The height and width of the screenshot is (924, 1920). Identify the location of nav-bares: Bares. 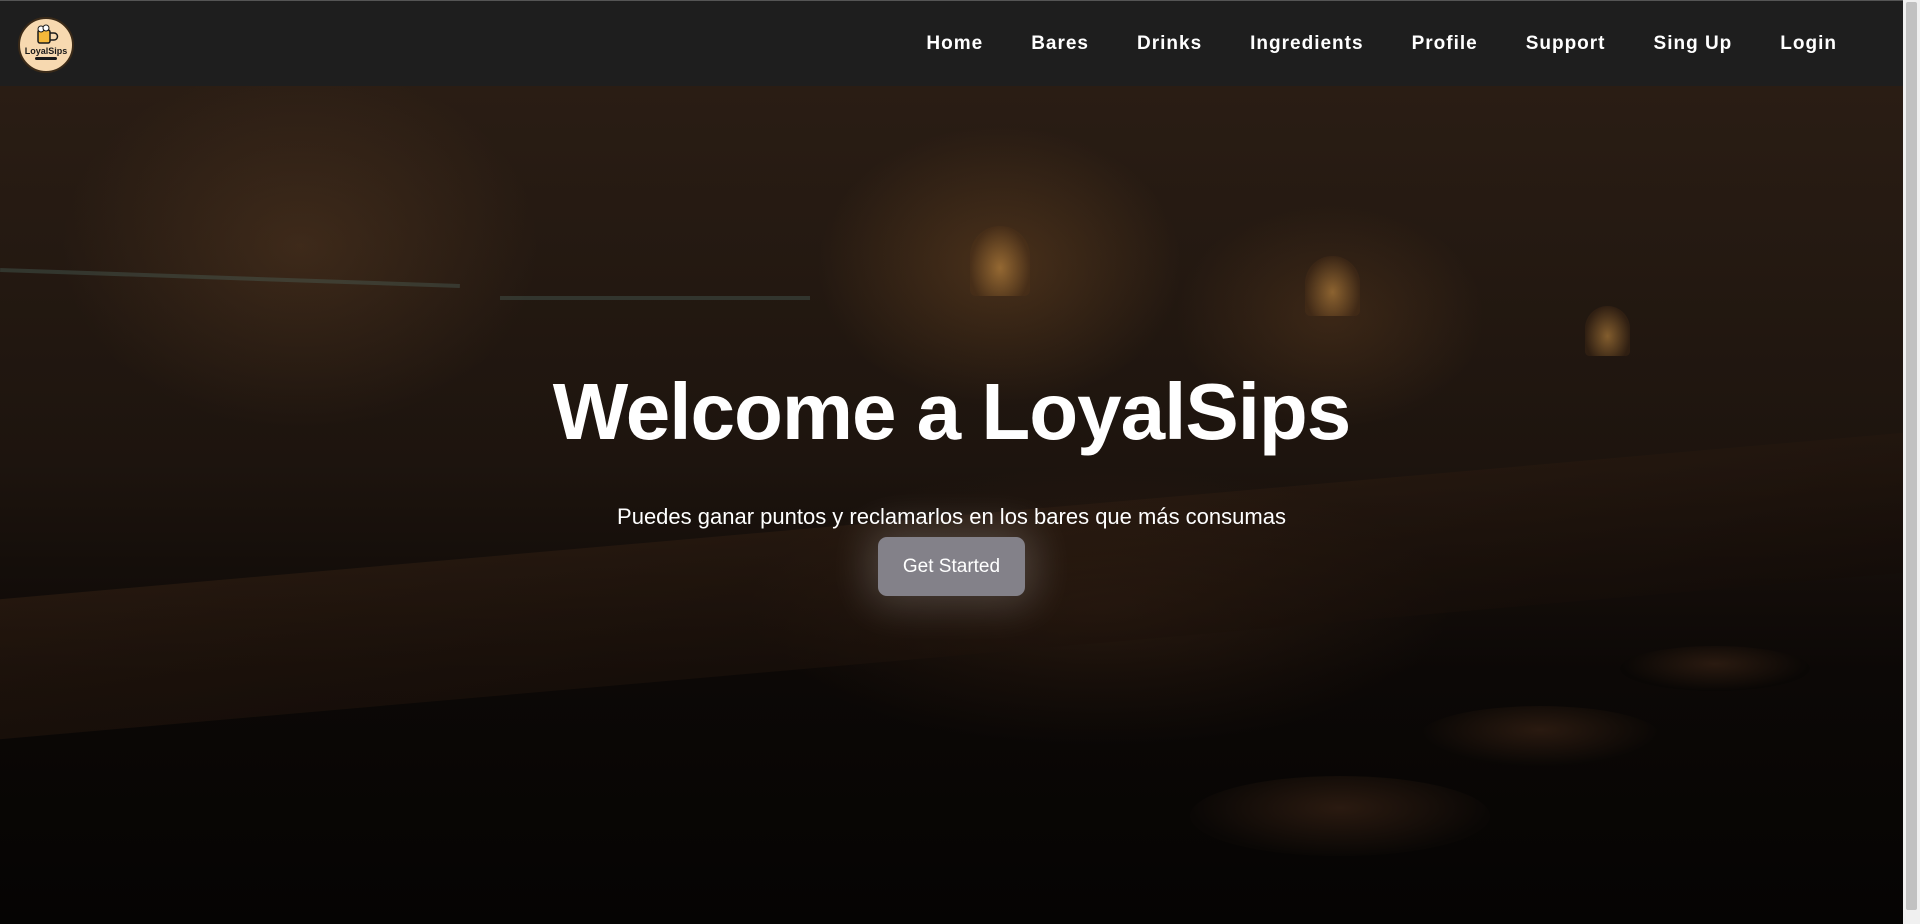
(1060, 44).